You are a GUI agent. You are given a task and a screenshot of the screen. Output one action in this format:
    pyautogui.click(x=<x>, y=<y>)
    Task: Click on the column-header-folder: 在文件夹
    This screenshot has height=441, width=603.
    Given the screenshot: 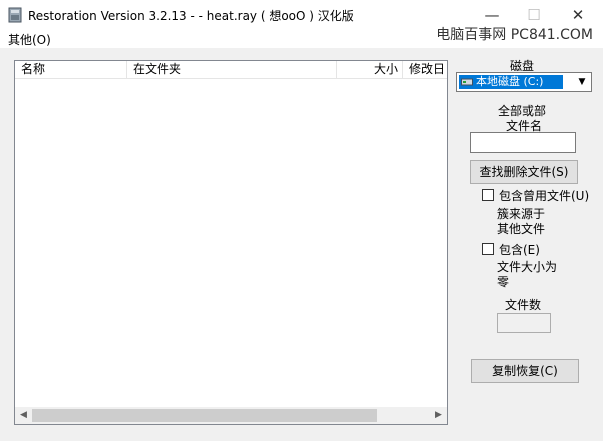 What is the action you would take?
    pyautogui.click(x=232, y=69)
    